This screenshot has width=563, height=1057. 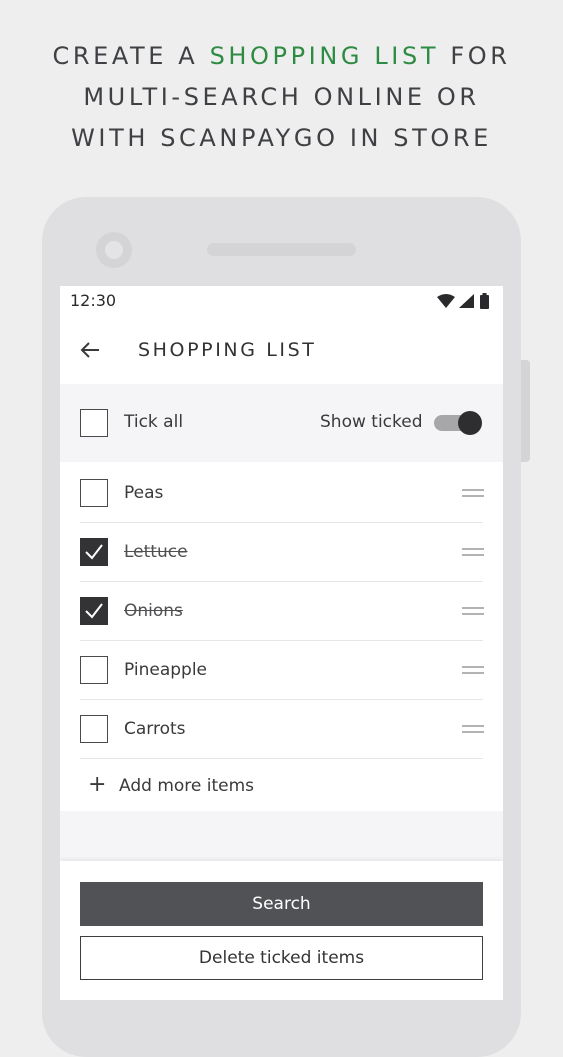 I want to click on headline-line-2: MULTI-SEARCH ONLINE OR, so click(x=281, y=97).